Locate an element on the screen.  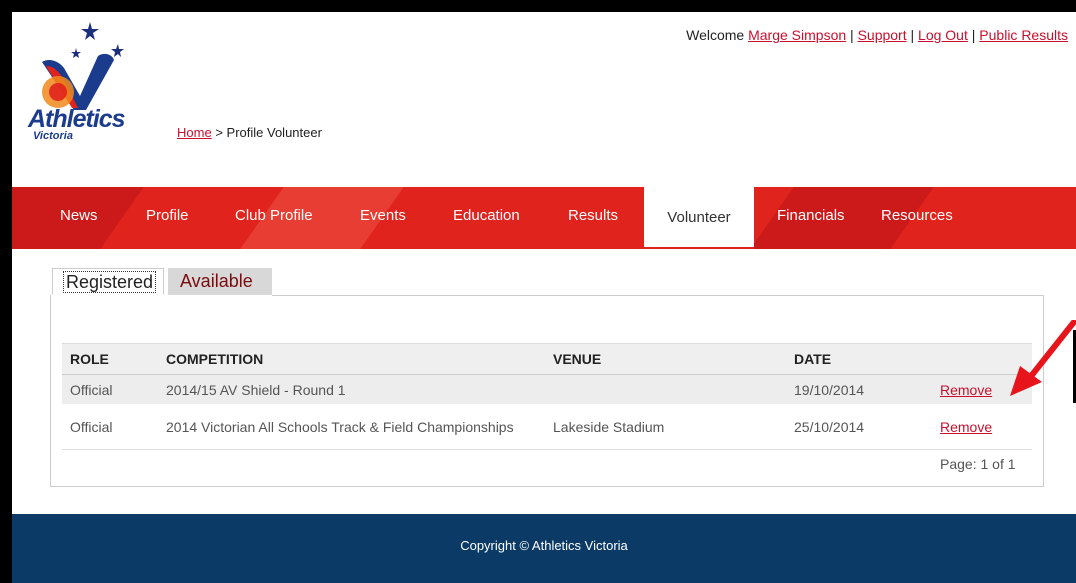
nav-item-profile: Profile is located at coordinates (167, 215).